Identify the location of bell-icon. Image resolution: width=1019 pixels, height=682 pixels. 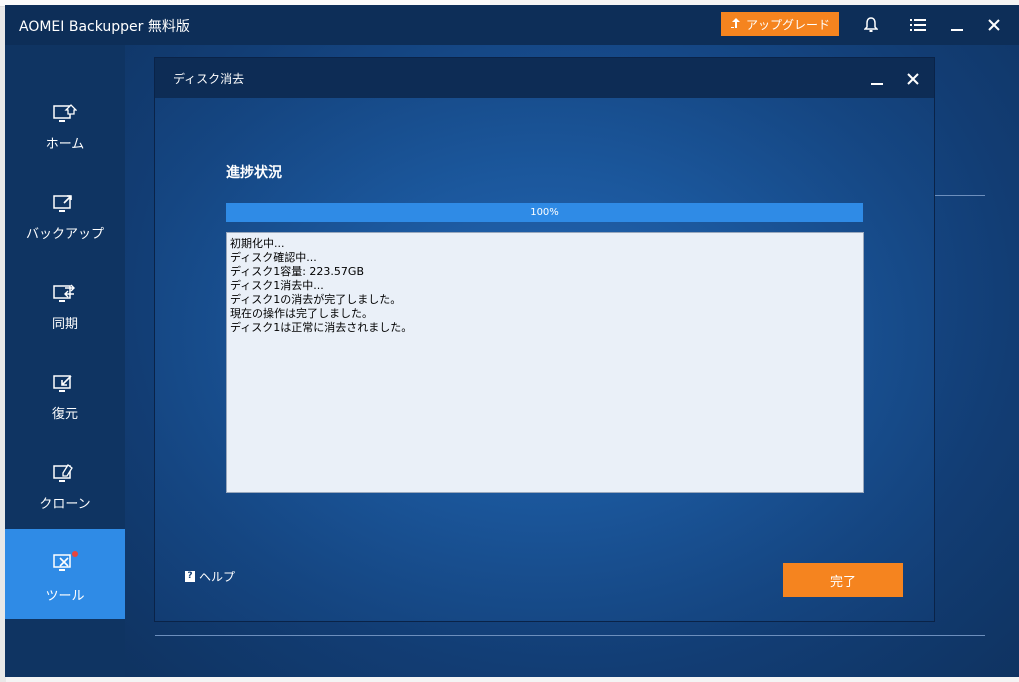
(871, 25).